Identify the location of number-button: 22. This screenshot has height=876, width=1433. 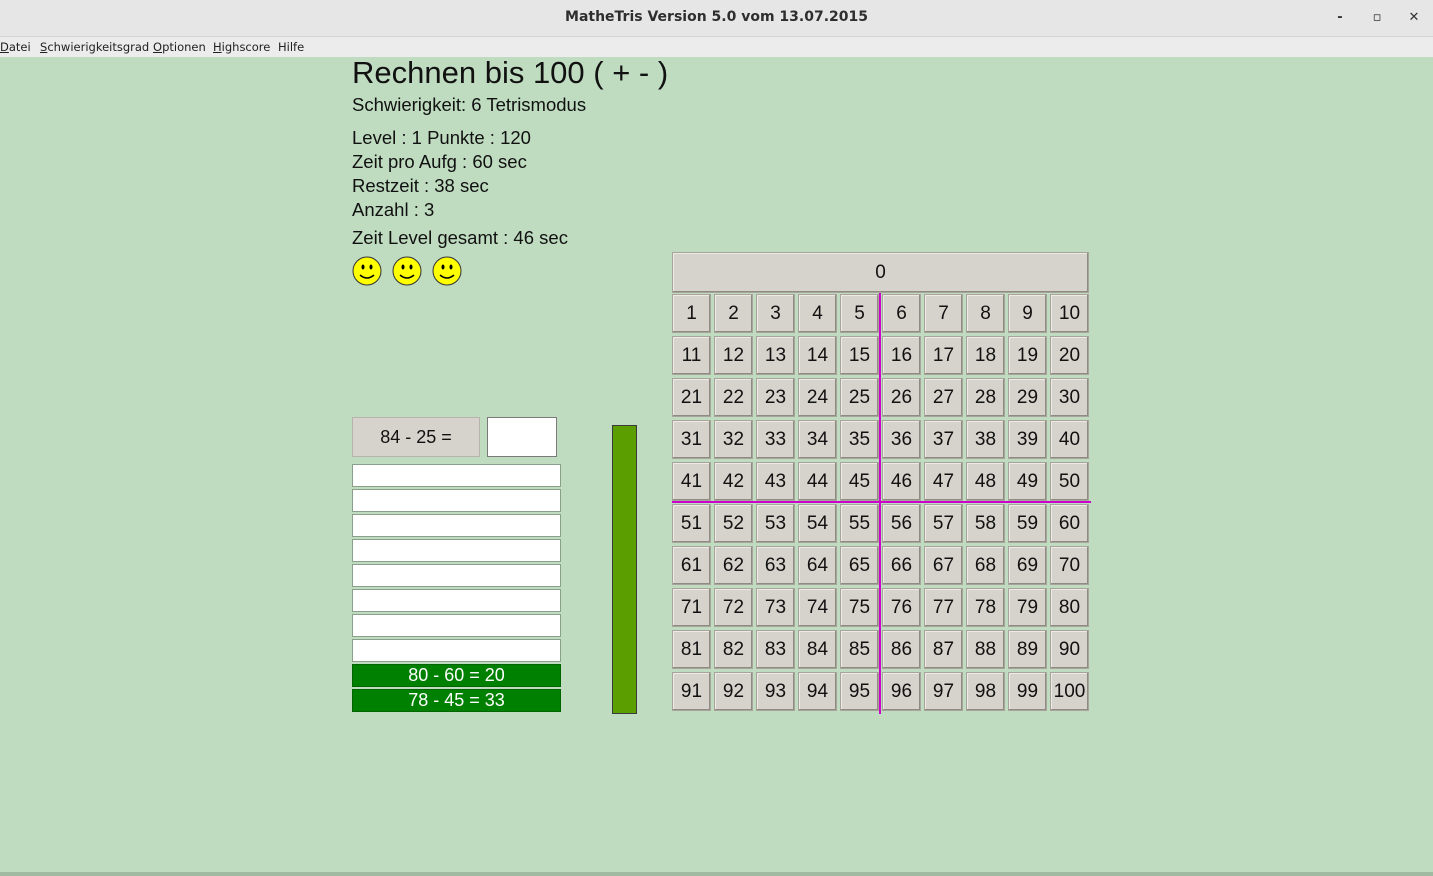
(733, 397).